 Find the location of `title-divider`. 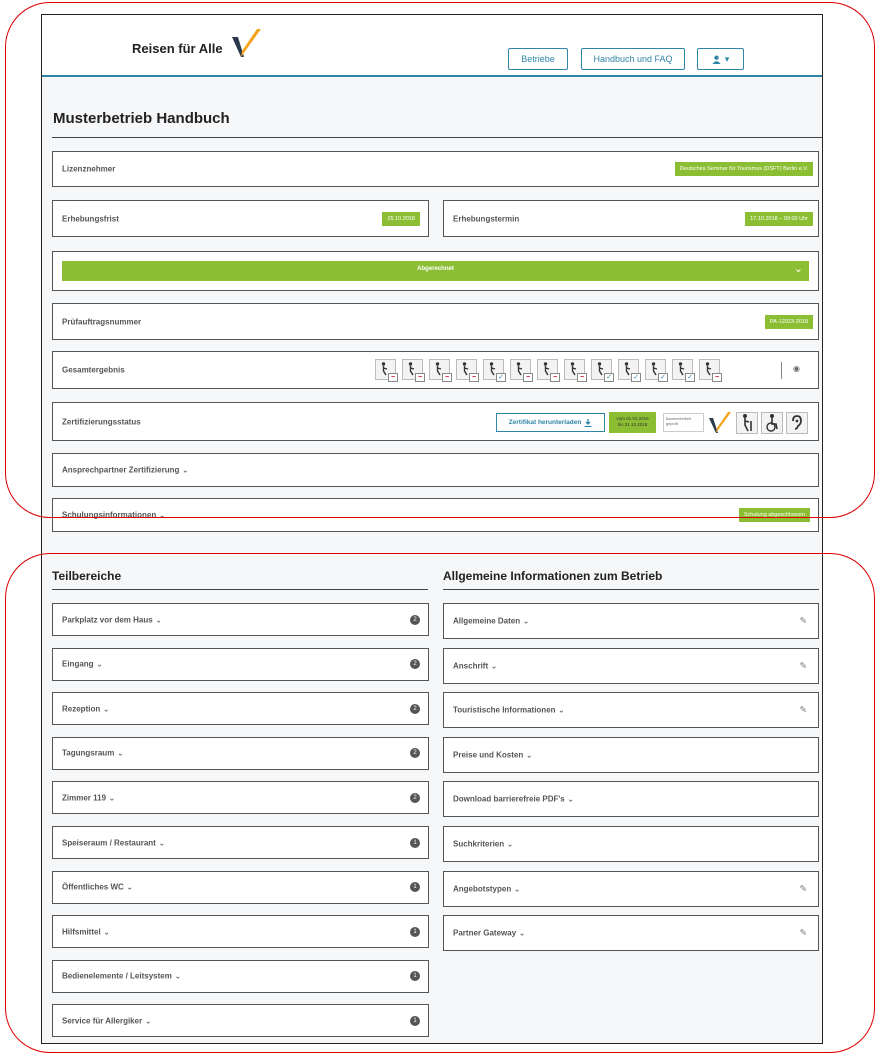

title-divider is located at coordinates (437, 137).